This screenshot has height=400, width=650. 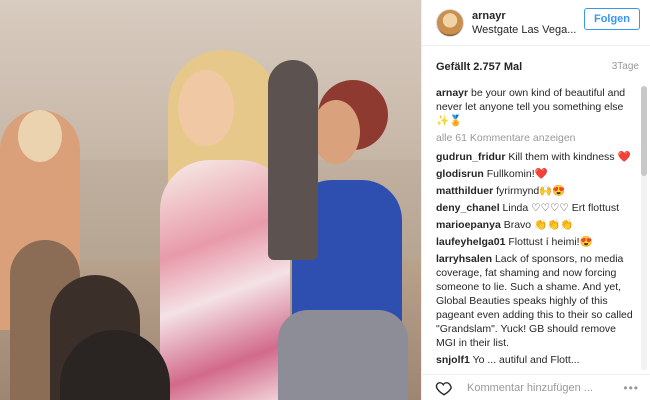 I want to click on comment-item: gudrun_fridur Kill them with kindness ❤️, so click(x=536, y=157).